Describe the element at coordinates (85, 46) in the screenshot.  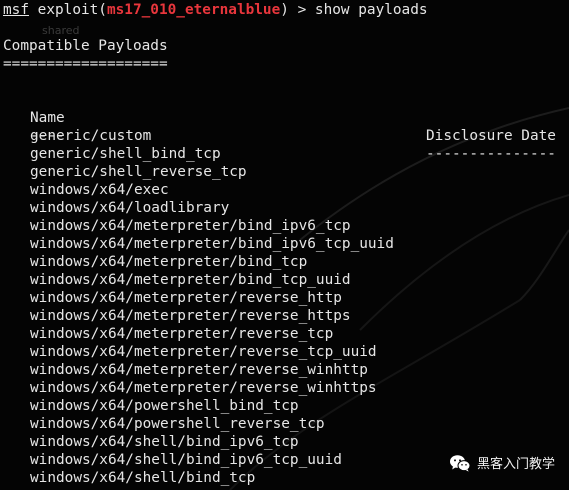
I see `section-title: Compatible Payloads` at that location.